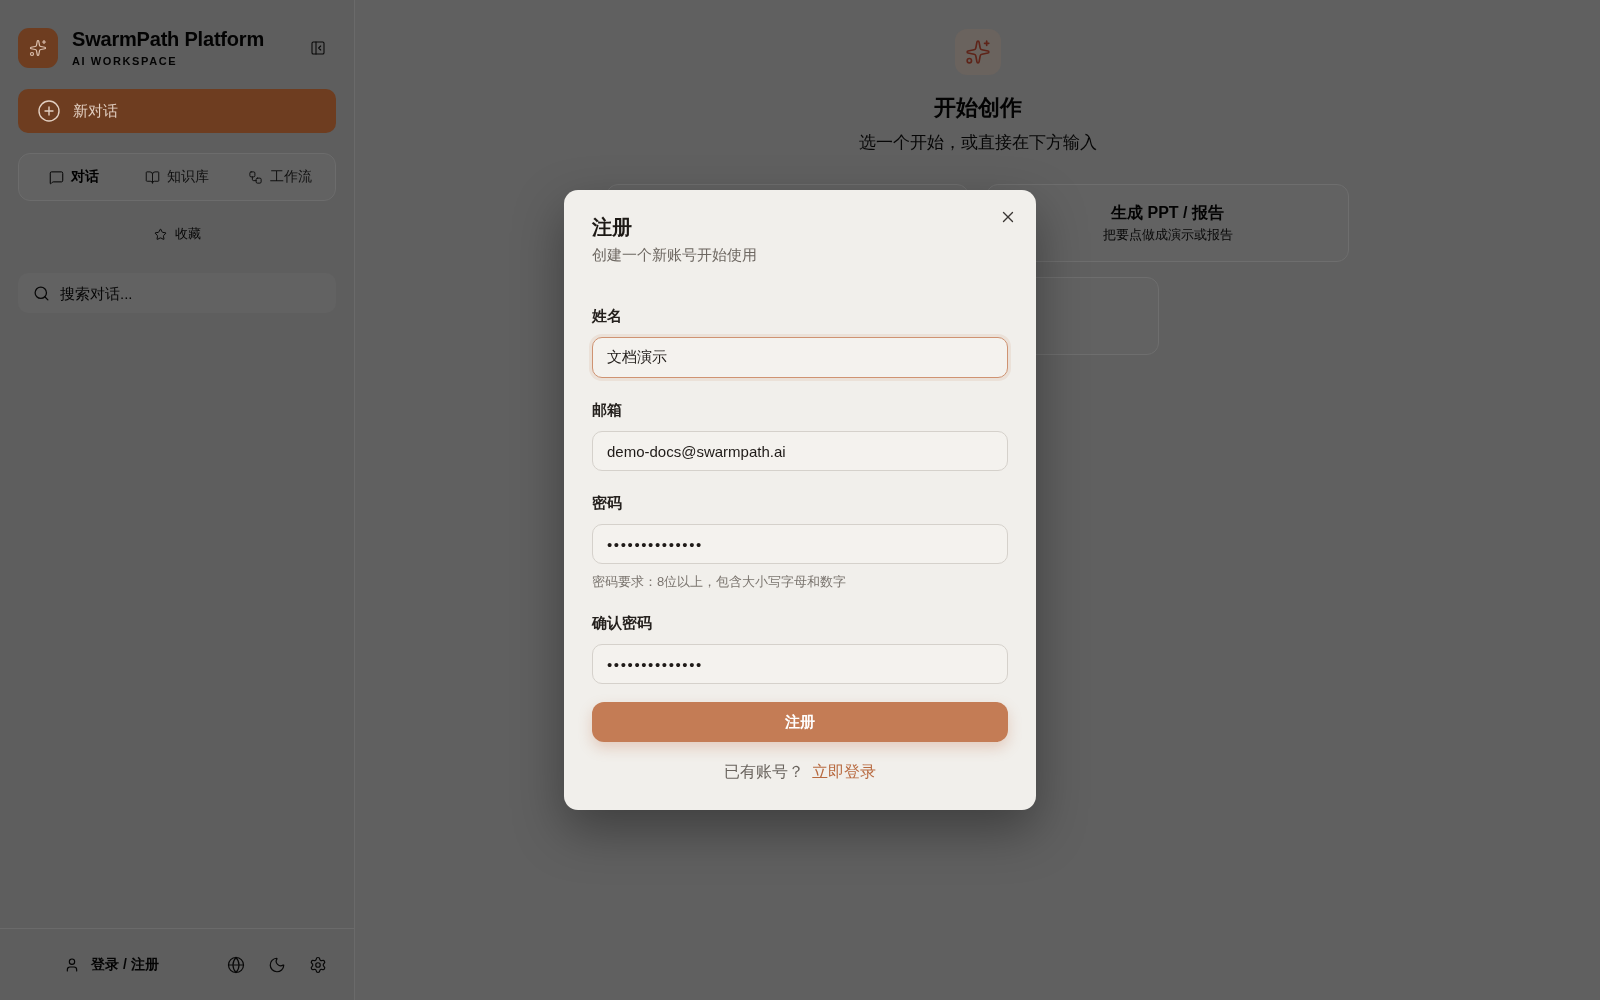 The height and width of the screenshot is (1000, 1600). I want to click on star-icon, so click(160, 234).